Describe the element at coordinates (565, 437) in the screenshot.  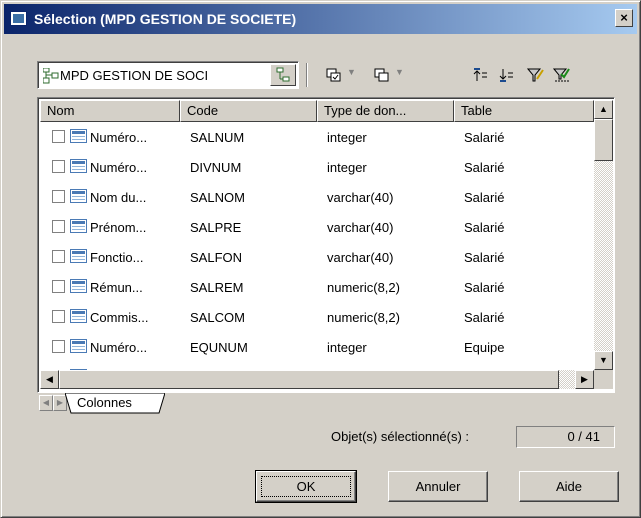
I see `selection-count: 0 / 41` at that location.